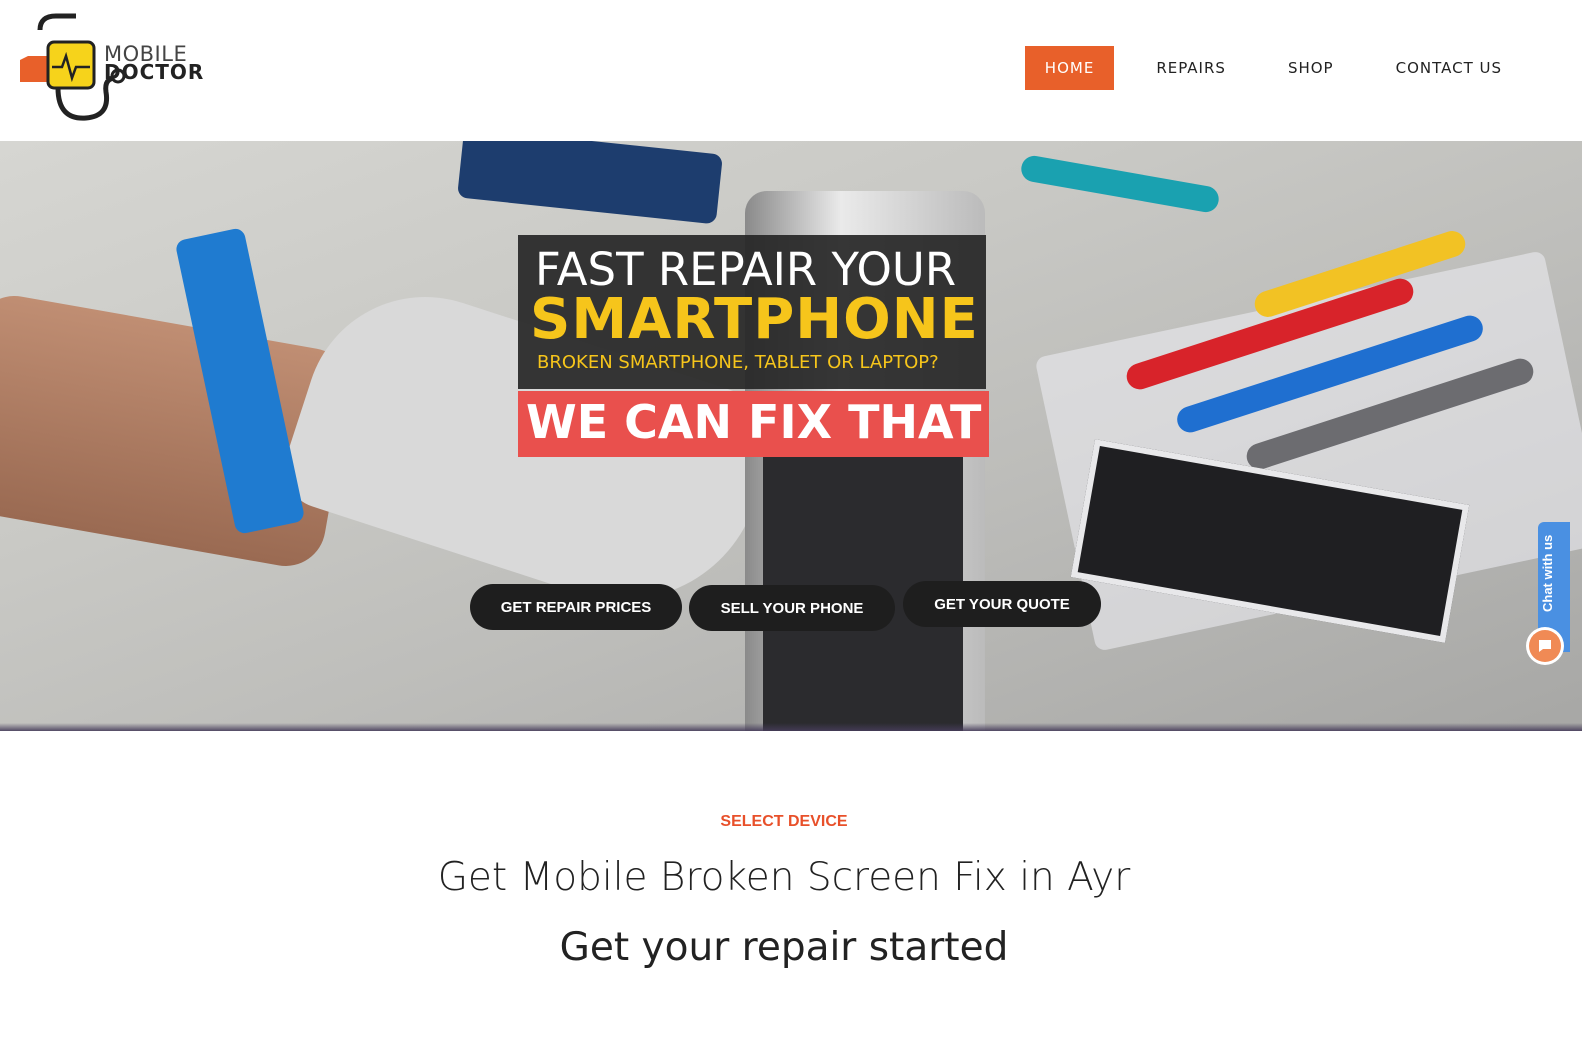 The image size is (1582, 1041). What do you see at coordinates (590, 183) in the screenshot?
I see `tool-case` at bounding box center [590, 183].